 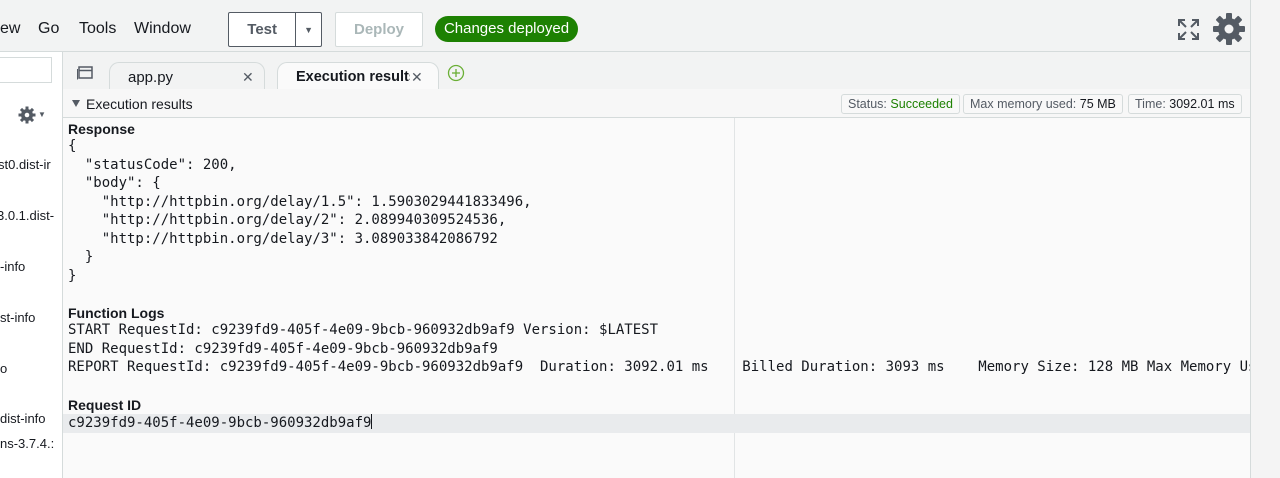 What do you see at coordinates (1188, 29) in the screenshot?
I see `fullscreen-icon` at bounding box center [1188, 29].